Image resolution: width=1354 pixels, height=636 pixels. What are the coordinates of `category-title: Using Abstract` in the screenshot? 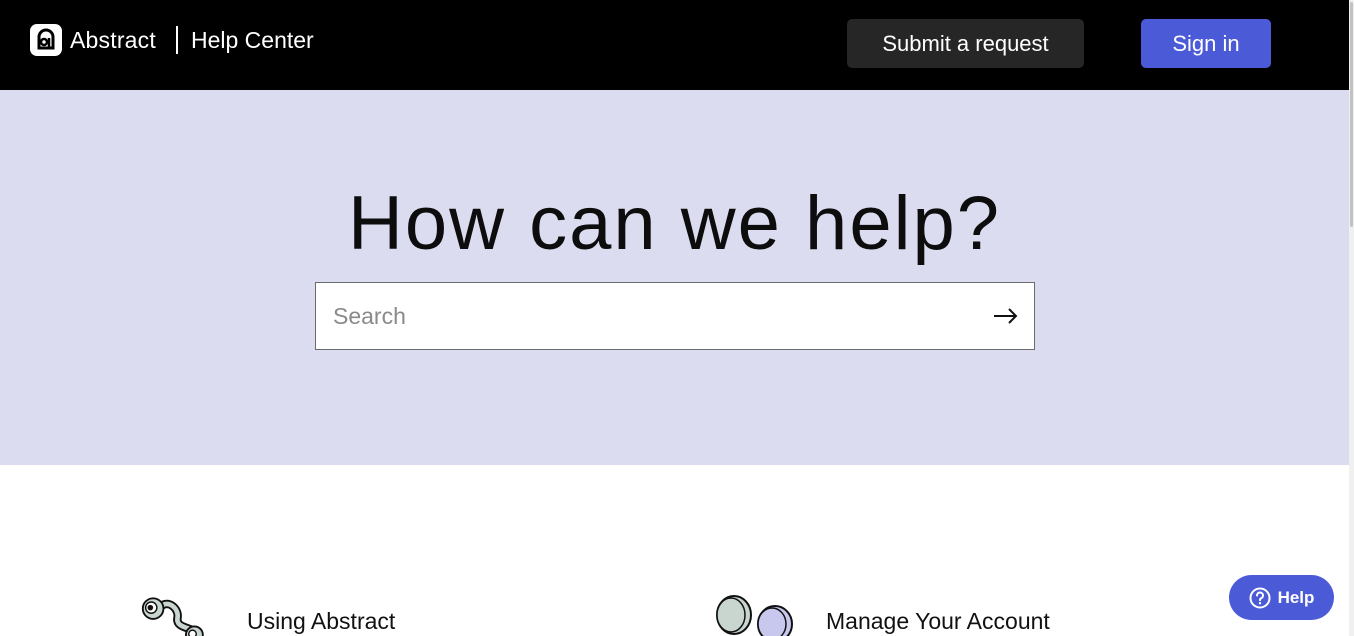 It's located at (321, 621).